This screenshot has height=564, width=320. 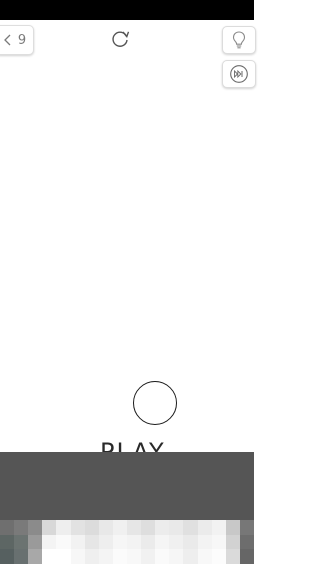 I want to click on game-ball, so click(x=155, y=403).